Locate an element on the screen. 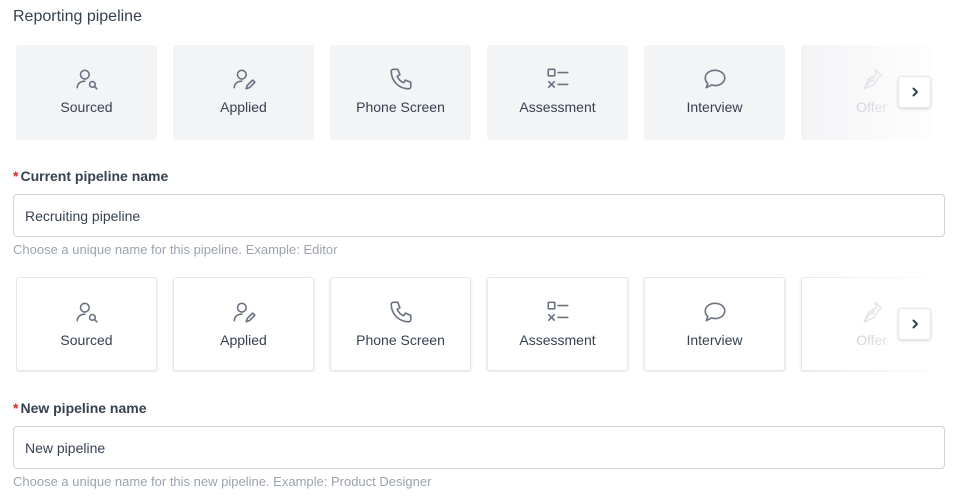 The height and width of the screenshot is (498, 957). new-pipeline-label: * New pipeline name is located at coordinates (80, 408).